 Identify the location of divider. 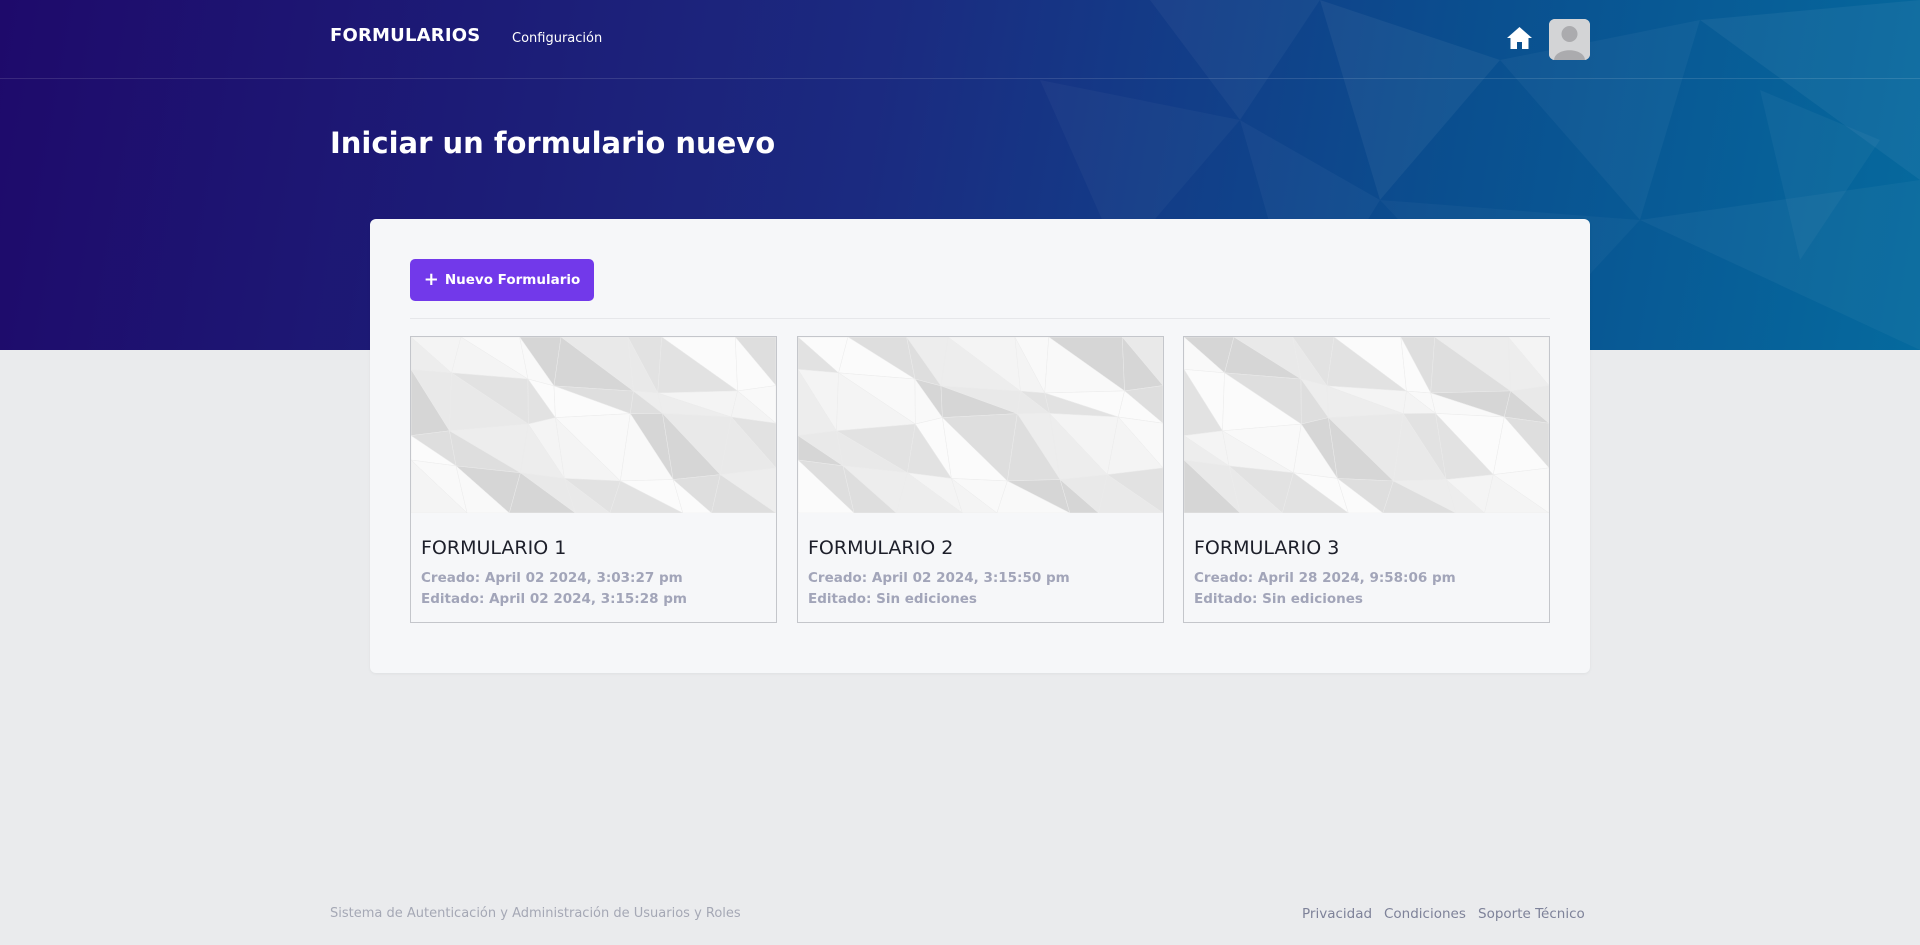
(980, 318).